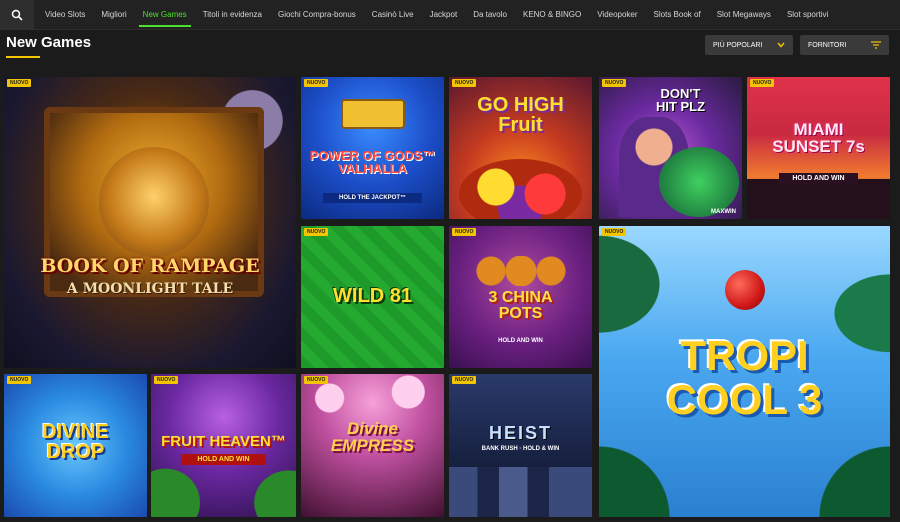 This screenshot has height=522, width=900. What do you see at coordinates (232, 15) in the screenshot?
I see `nav-item-titoli-in-evidenza: Titoli in evidenza` at bounding box center [232, 15].